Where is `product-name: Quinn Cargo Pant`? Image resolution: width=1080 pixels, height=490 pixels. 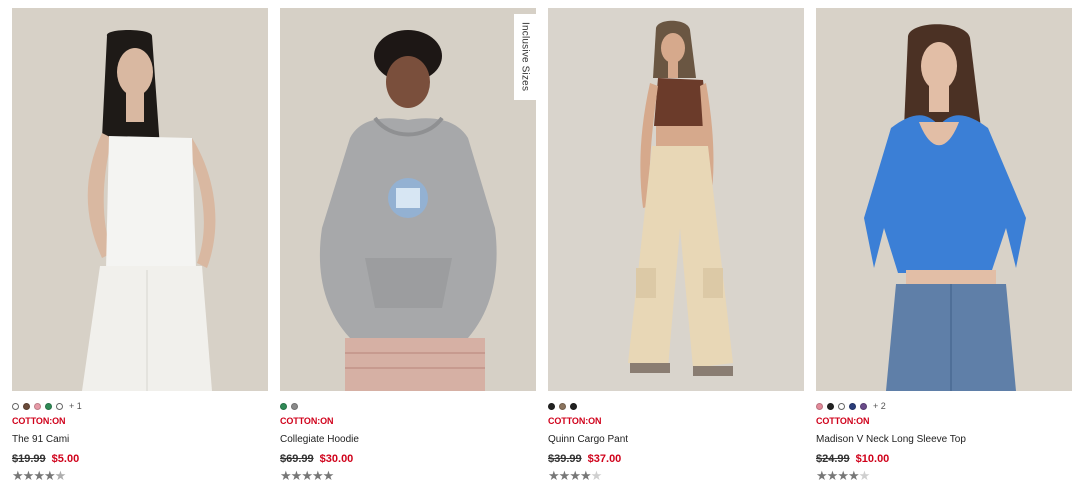
product-name: Quinn Cargo Pant is located at coordinates (676, 439).